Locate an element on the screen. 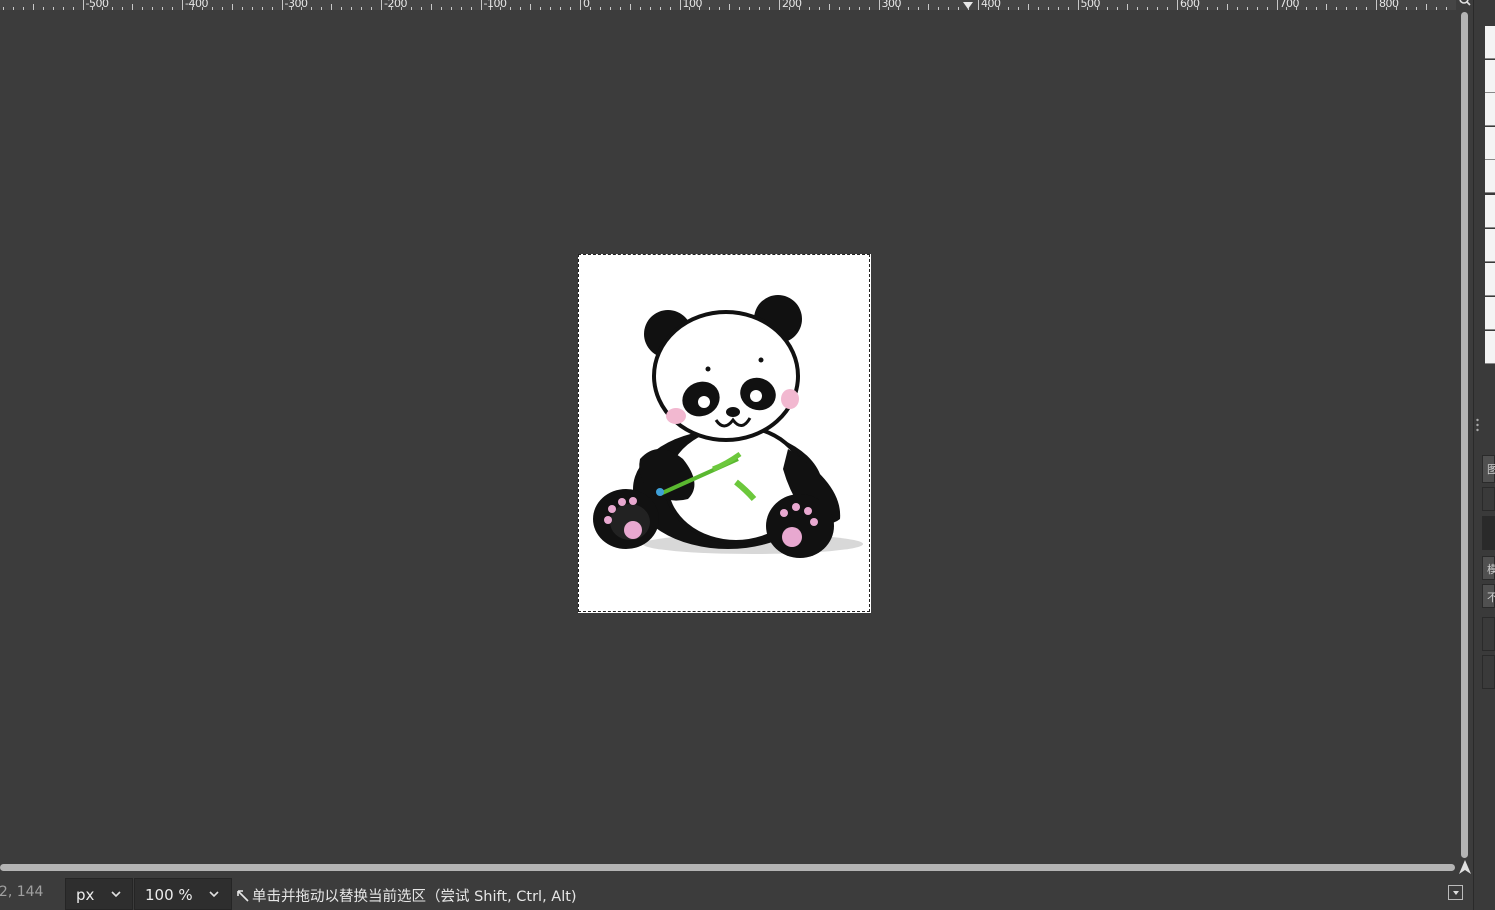  dock-tab-label: 图 is located at coordinates (1491, 469).